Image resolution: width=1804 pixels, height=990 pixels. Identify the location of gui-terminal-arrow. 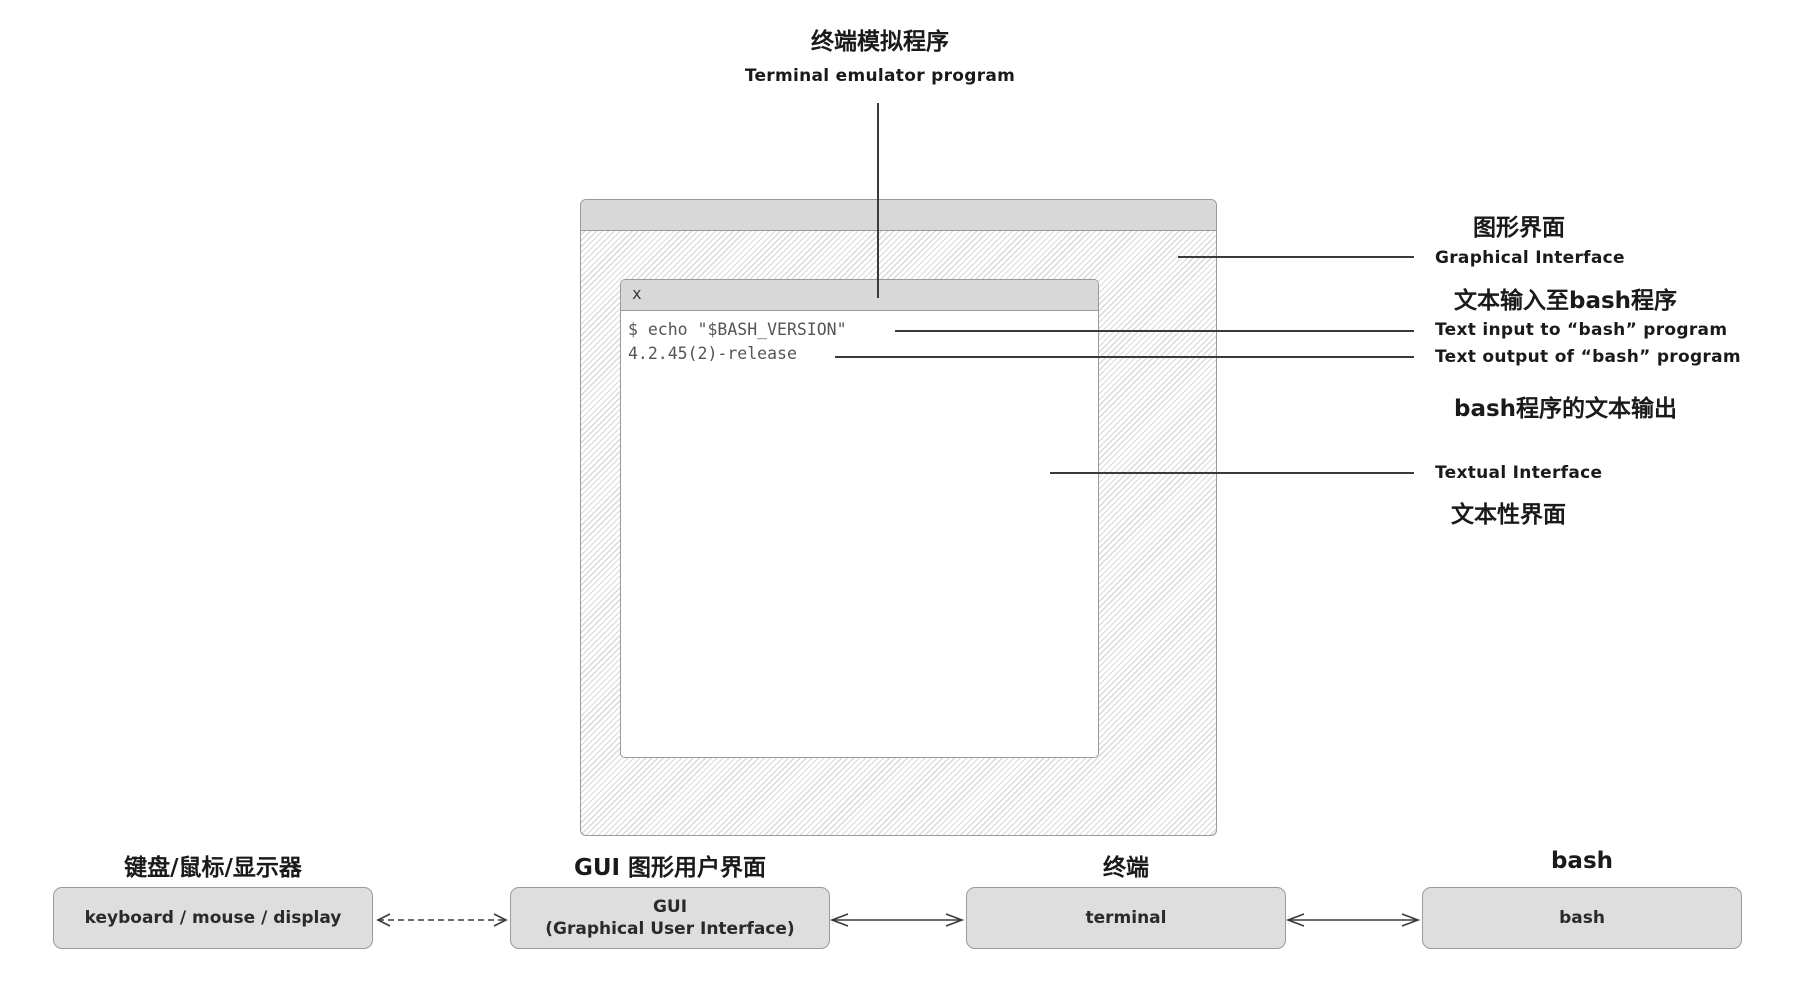
(897, 920).